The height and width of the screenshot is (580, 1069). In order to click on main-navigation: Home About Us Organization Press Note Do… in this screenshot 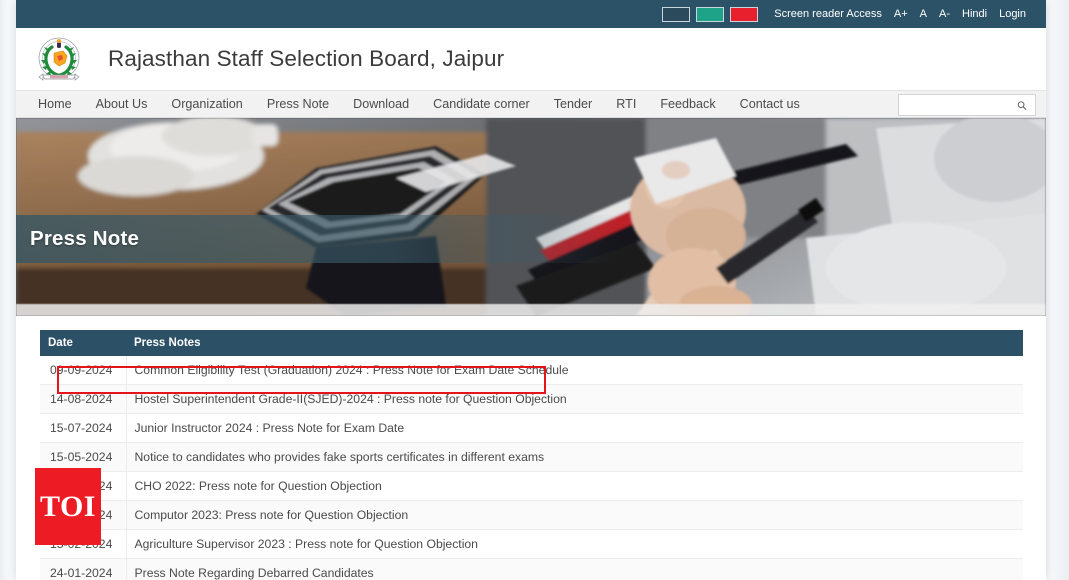, I will do `click(531, 104)`.